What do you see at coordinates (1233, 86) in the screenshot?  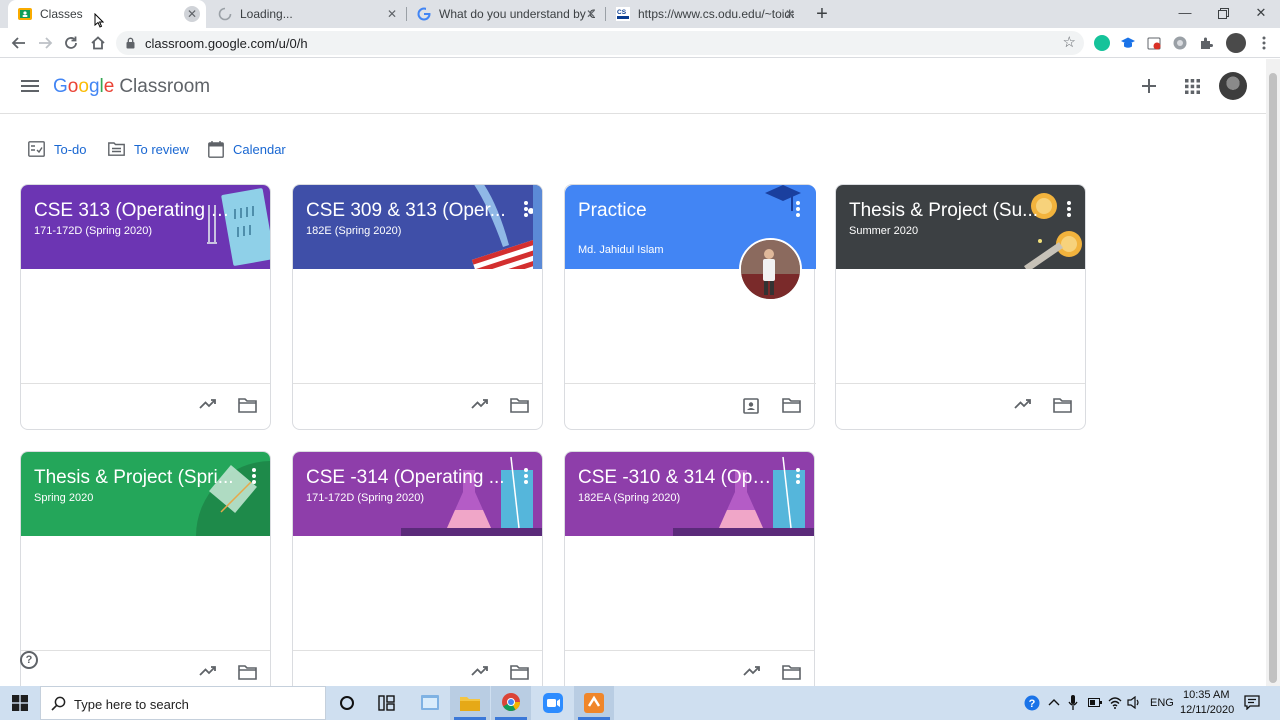 I see `account-avatar` at bounding box center [1233, 86].